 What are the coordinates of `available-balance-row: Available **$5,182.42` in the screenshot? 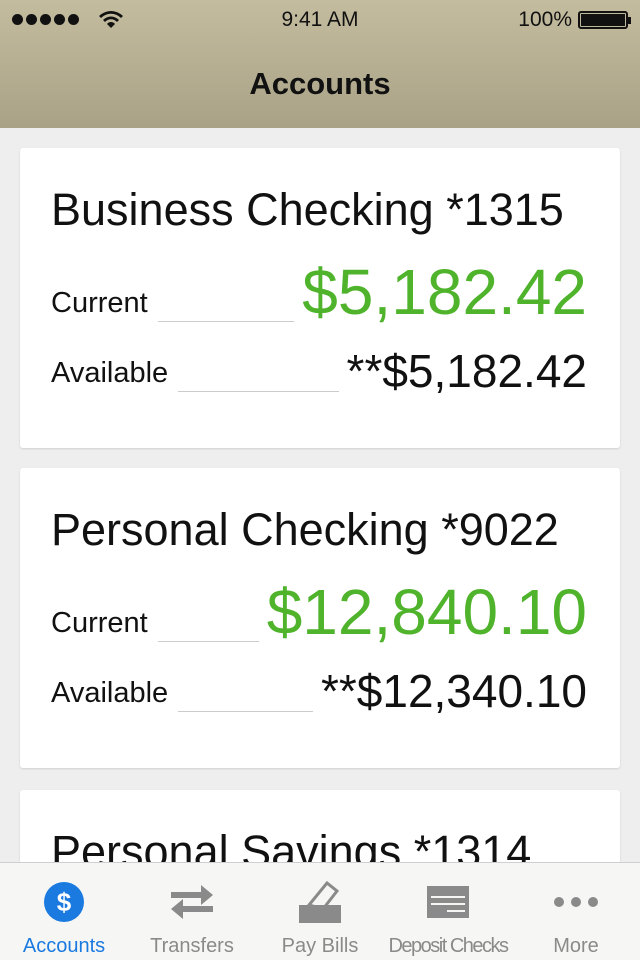 It's located at (319, 371).